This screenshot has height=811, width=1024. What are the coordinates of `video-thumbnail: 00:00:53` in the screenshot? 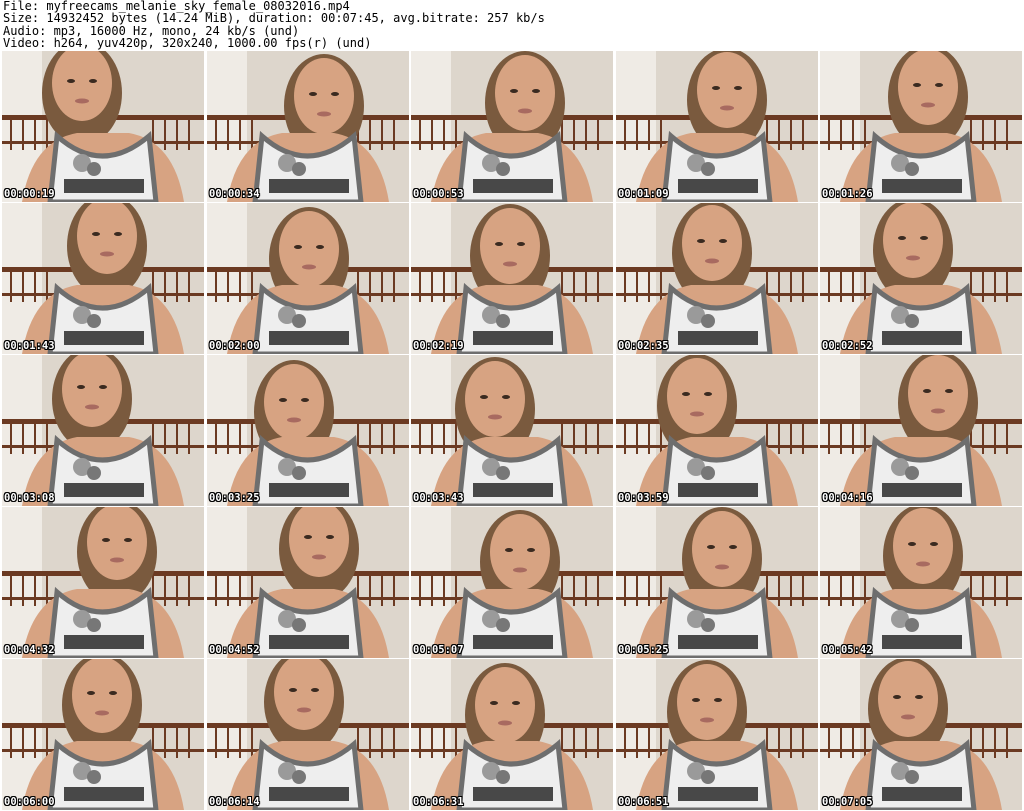 It's located at (512, 126).